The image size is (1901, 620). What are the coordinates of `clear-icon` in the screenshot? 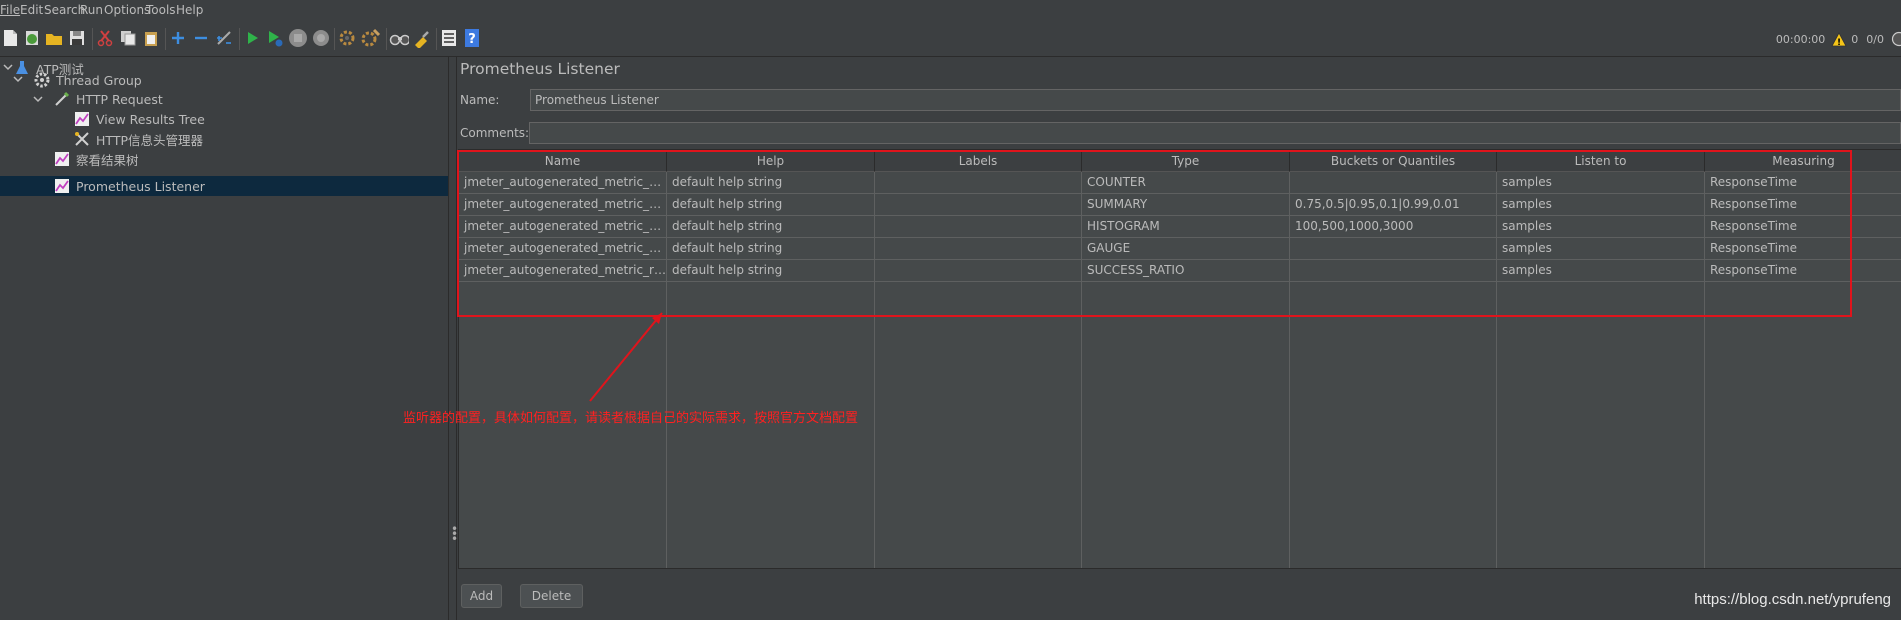 It's located at (347, 38).